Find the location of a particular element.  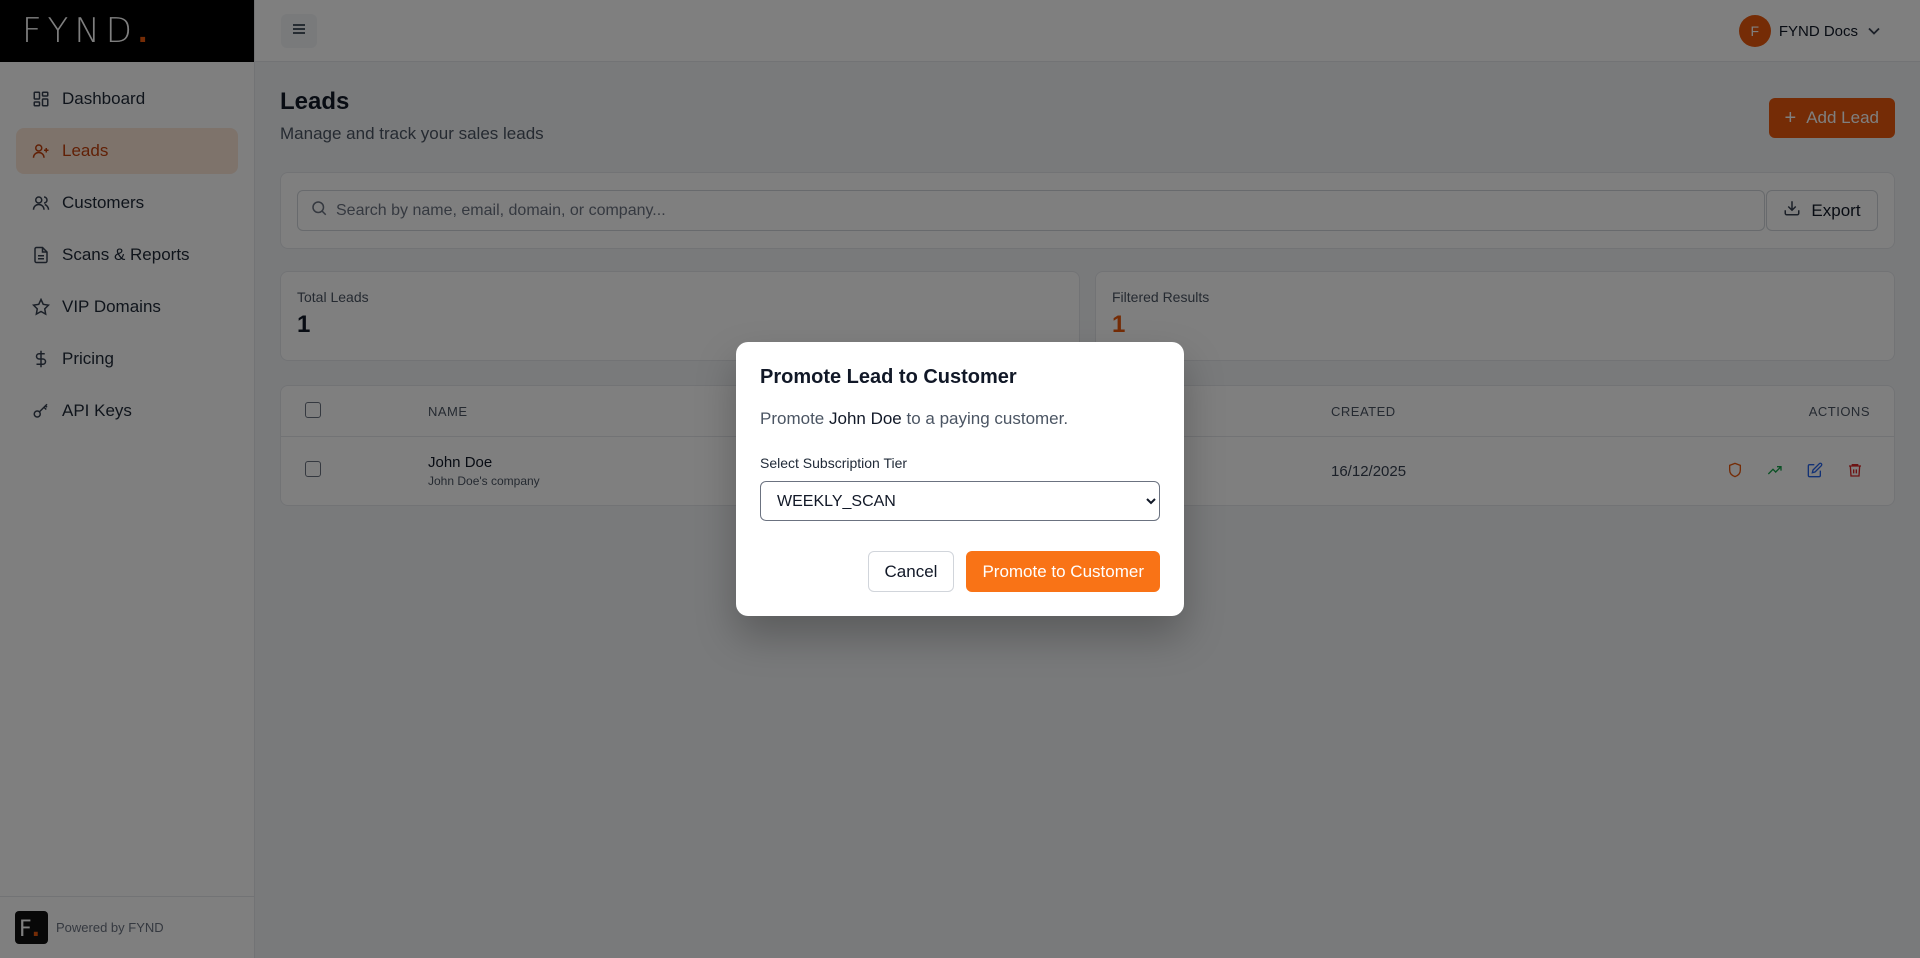

dialog-actions: Cancel Promote to Customer is located at coordinates (1013, 571).